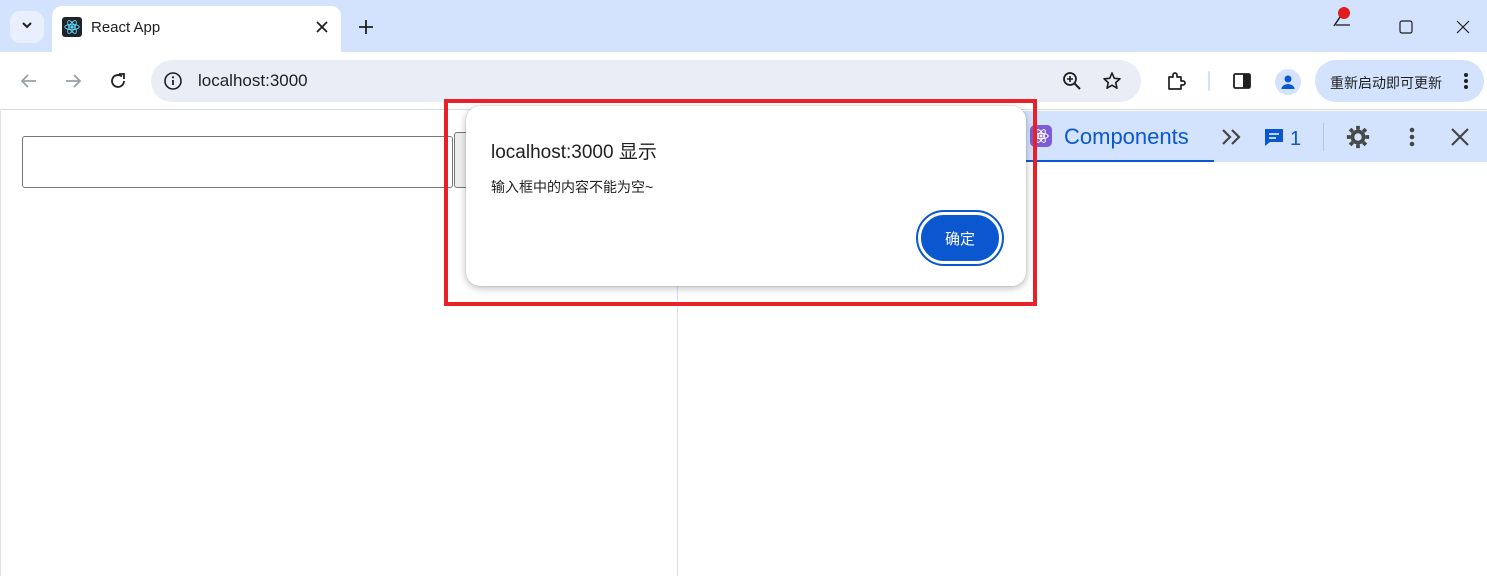 The image size is (1487, 576). Describe the element at coordinates (1232, 137) in the screenshot. I see `double-chevron-right-icon` at that location.